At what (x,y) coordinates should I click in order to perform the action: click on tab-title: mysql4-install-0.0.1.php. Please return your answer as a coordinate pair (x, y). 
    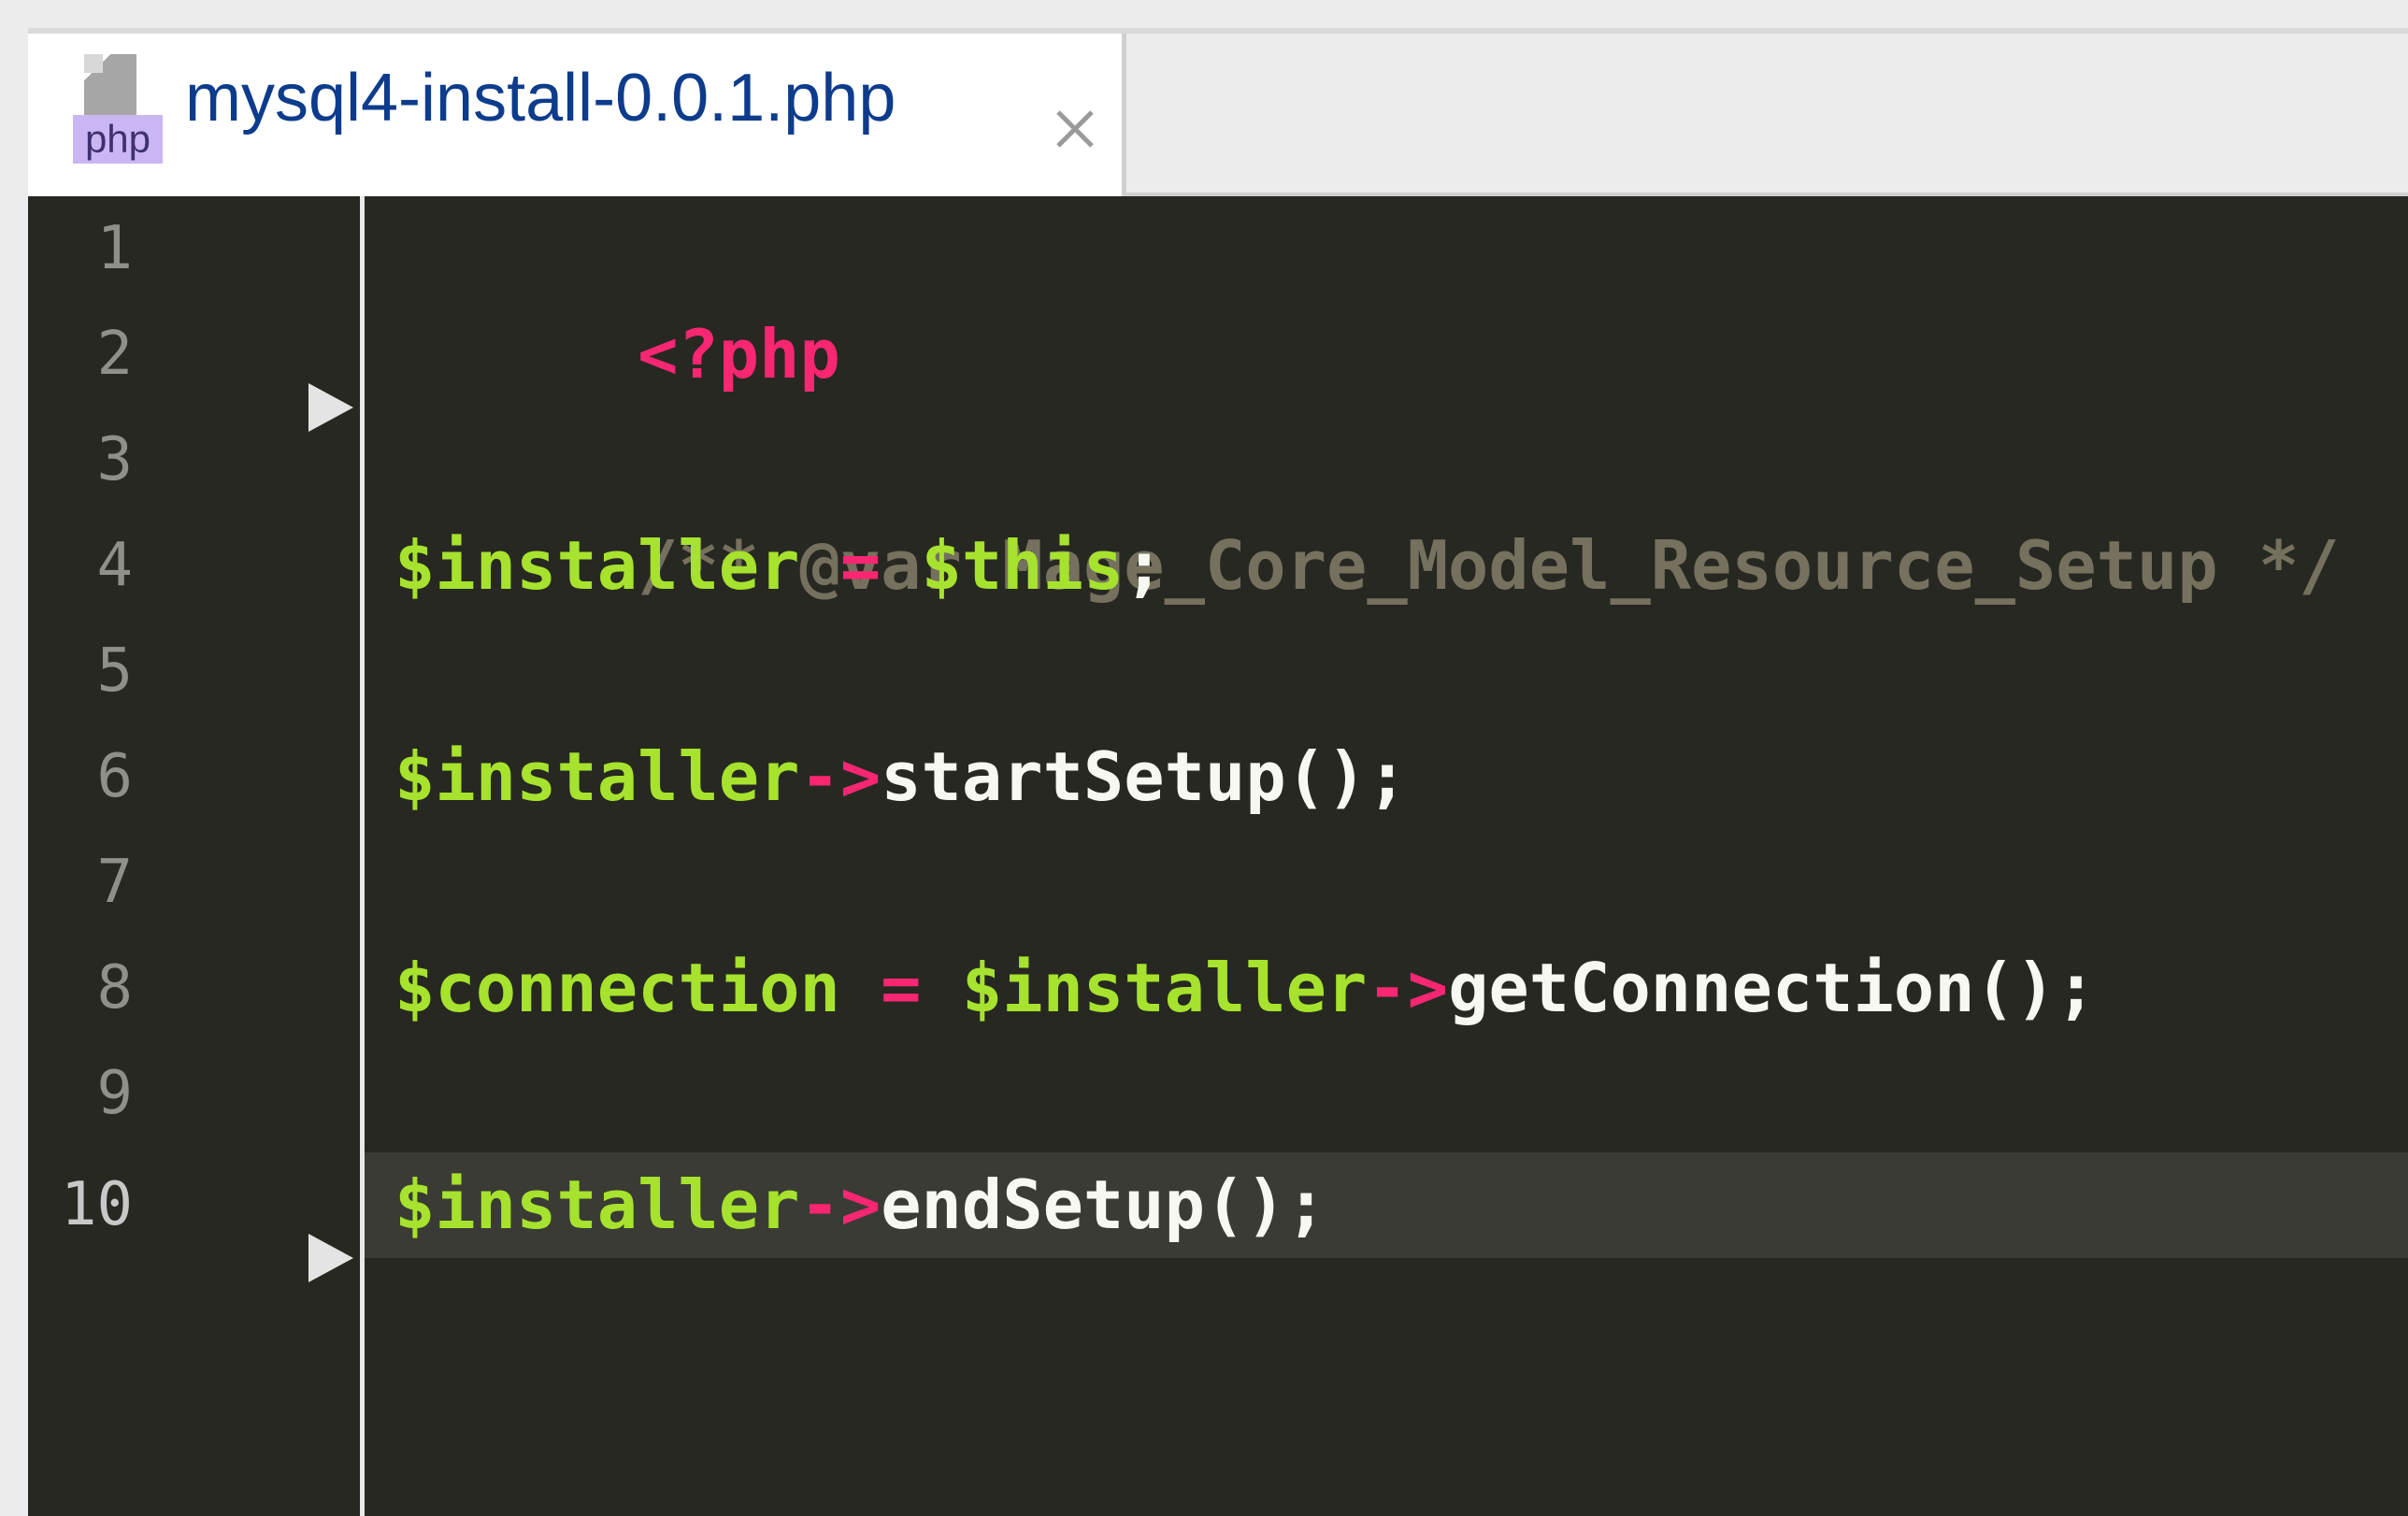
    Looking at the image, I should click on (540, 98).